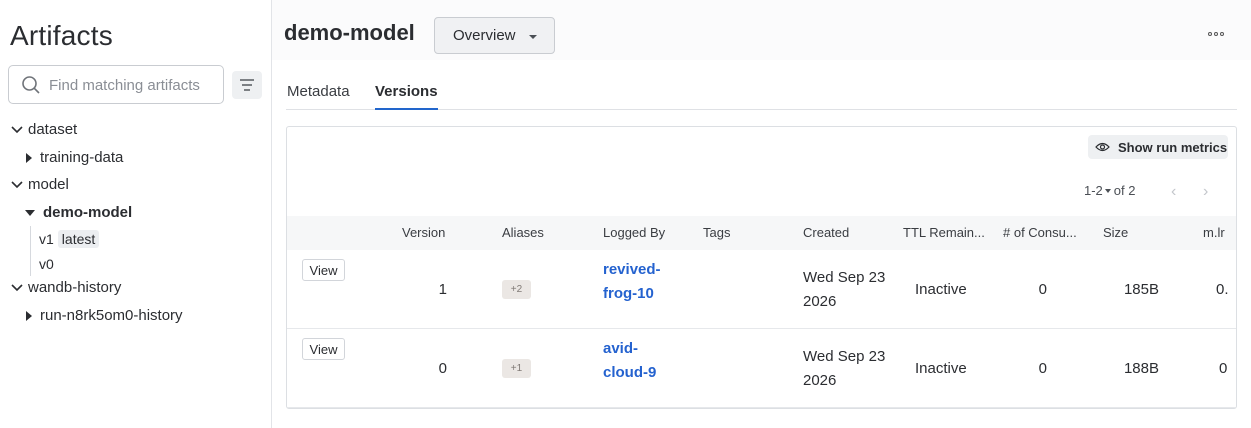 This screenshot has height=428, width=1251. What do you see at coordinates (111, 315) in the screenshot?
I see `tree-item-label: run-n8rk5om0-history` at bounding box center [111, 315].